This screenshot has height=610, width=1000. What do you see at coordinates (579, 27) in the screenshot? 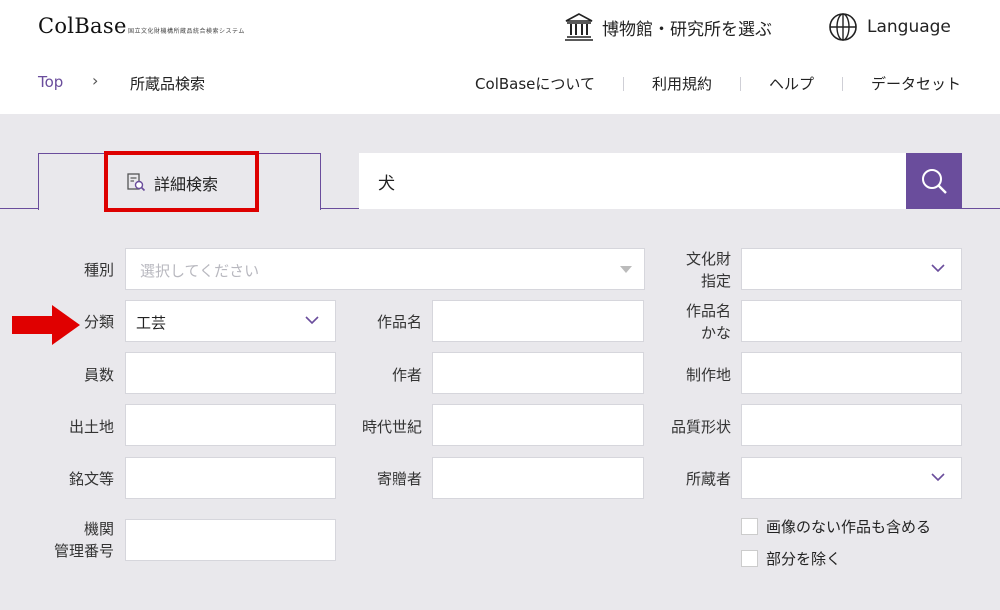
I see `museum-icon` at bounding box center [579, 27].